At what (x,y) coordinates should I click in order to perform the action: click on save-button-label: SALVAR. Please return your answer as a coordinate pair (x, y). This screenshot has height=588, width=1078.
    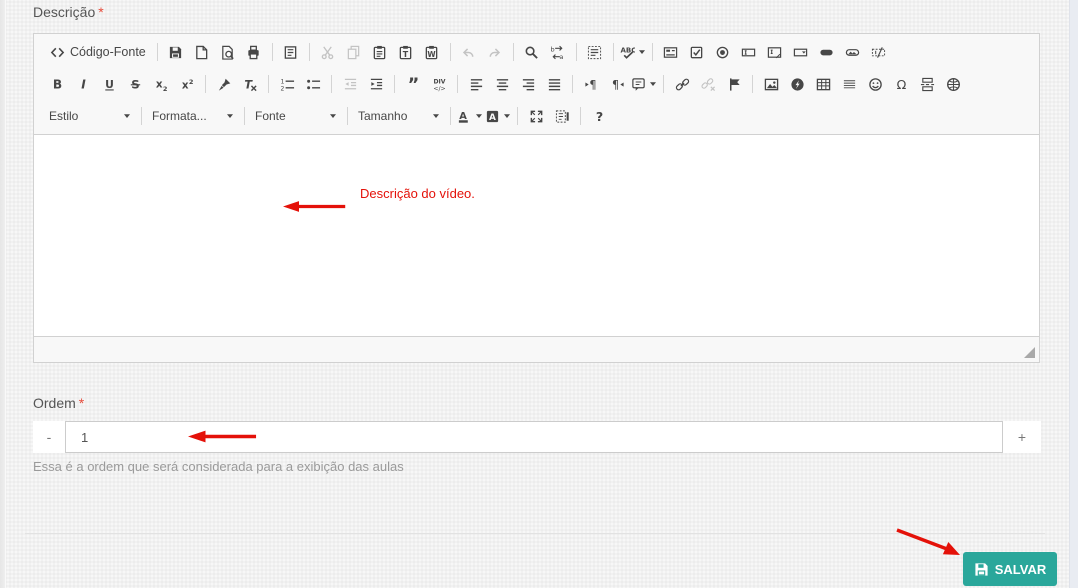
    Looking at the image, I should click on (1020, 569).